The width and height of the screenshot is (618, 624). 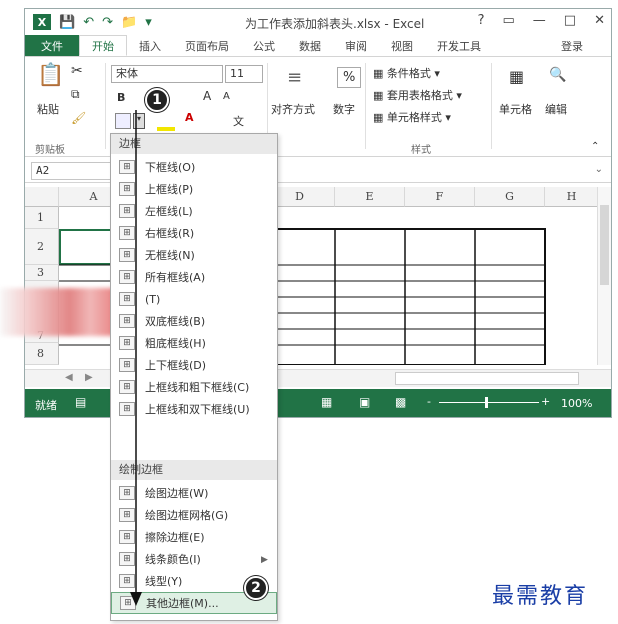 What do you see at coordinates (540, 596) in the screenshot?
I see `watermark-text: 最需教育` at bounding box center [540, 596].